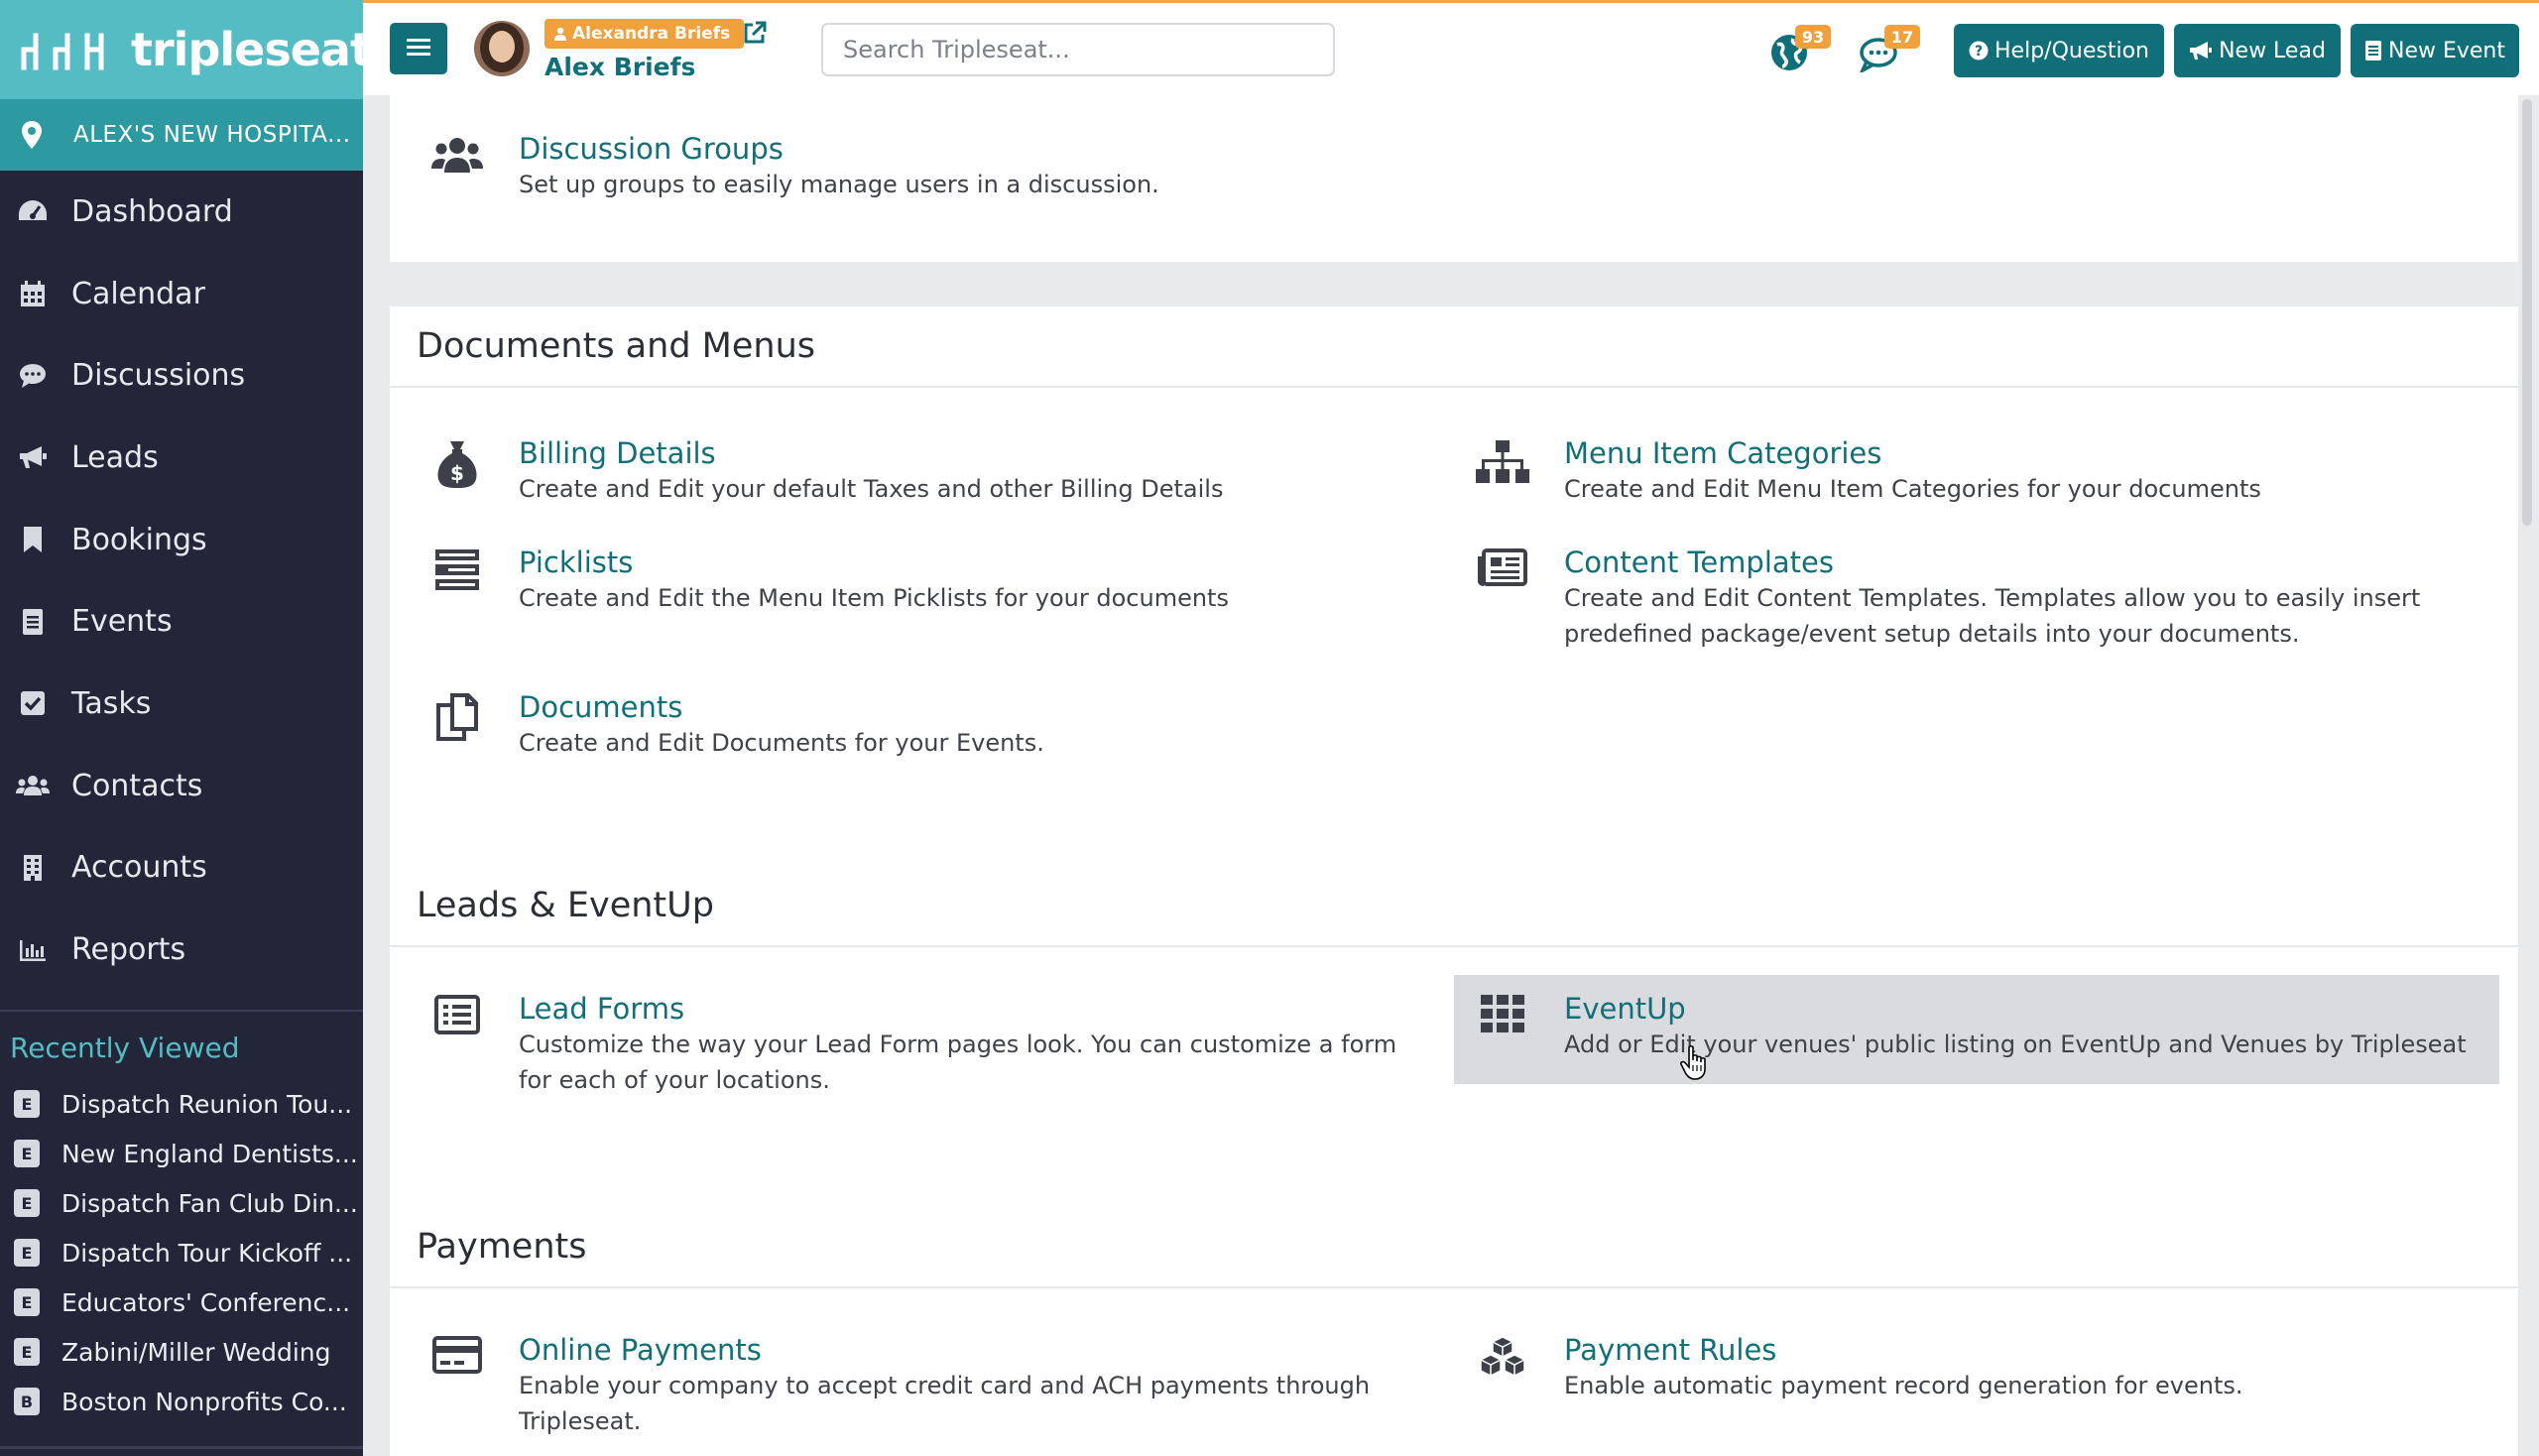 The height and width of the screenshot is (1456, 2539). I want to click on logo-bar: tripleseat, so click(182, 49).